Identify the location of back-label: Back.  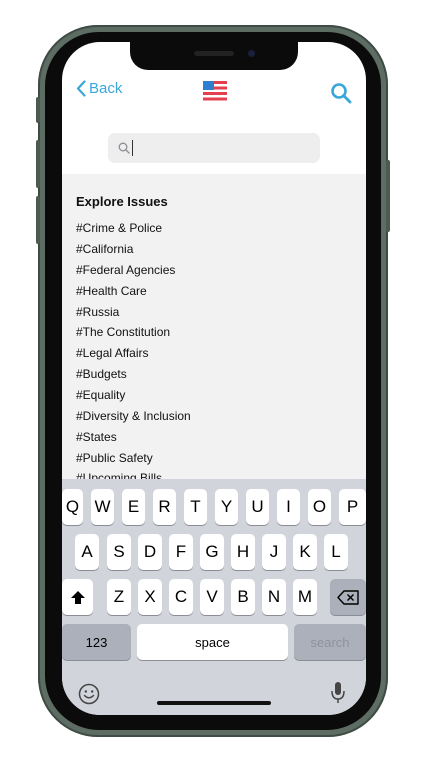
(106, 88).